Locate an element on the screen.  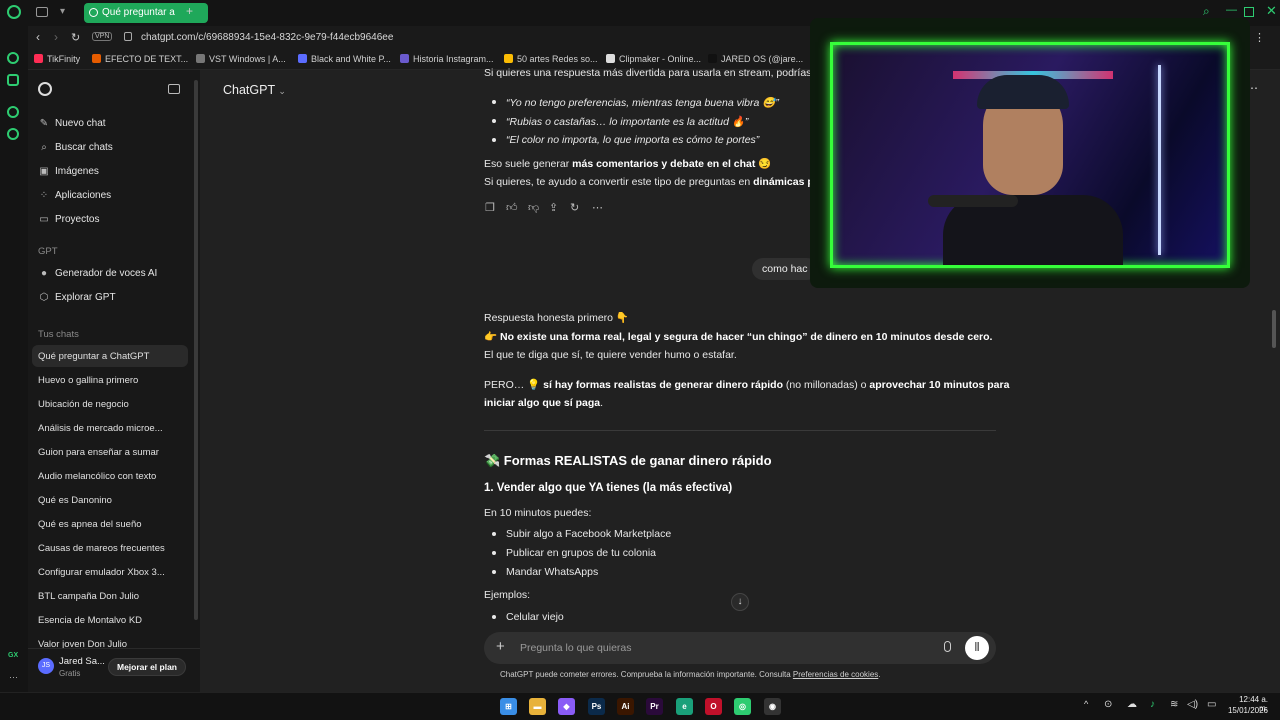
tray-expand-icon: ^ is located at coordinates (1086, 704).